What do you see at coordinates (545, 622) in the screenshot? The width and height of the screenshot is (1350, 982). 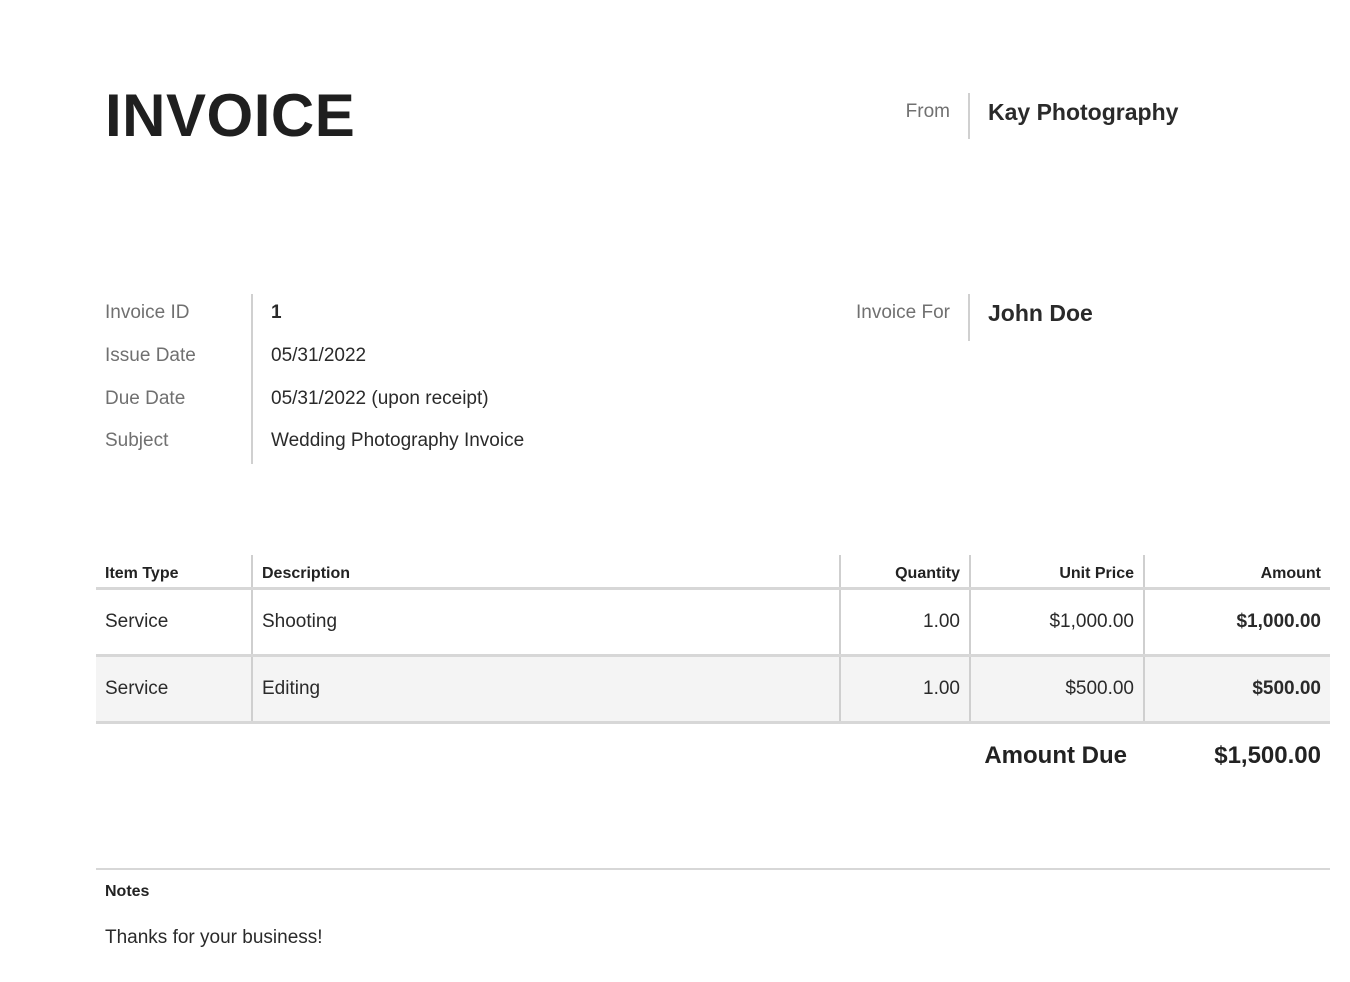 I see `description-cell: Shooting` at bounding box center [545, 622].